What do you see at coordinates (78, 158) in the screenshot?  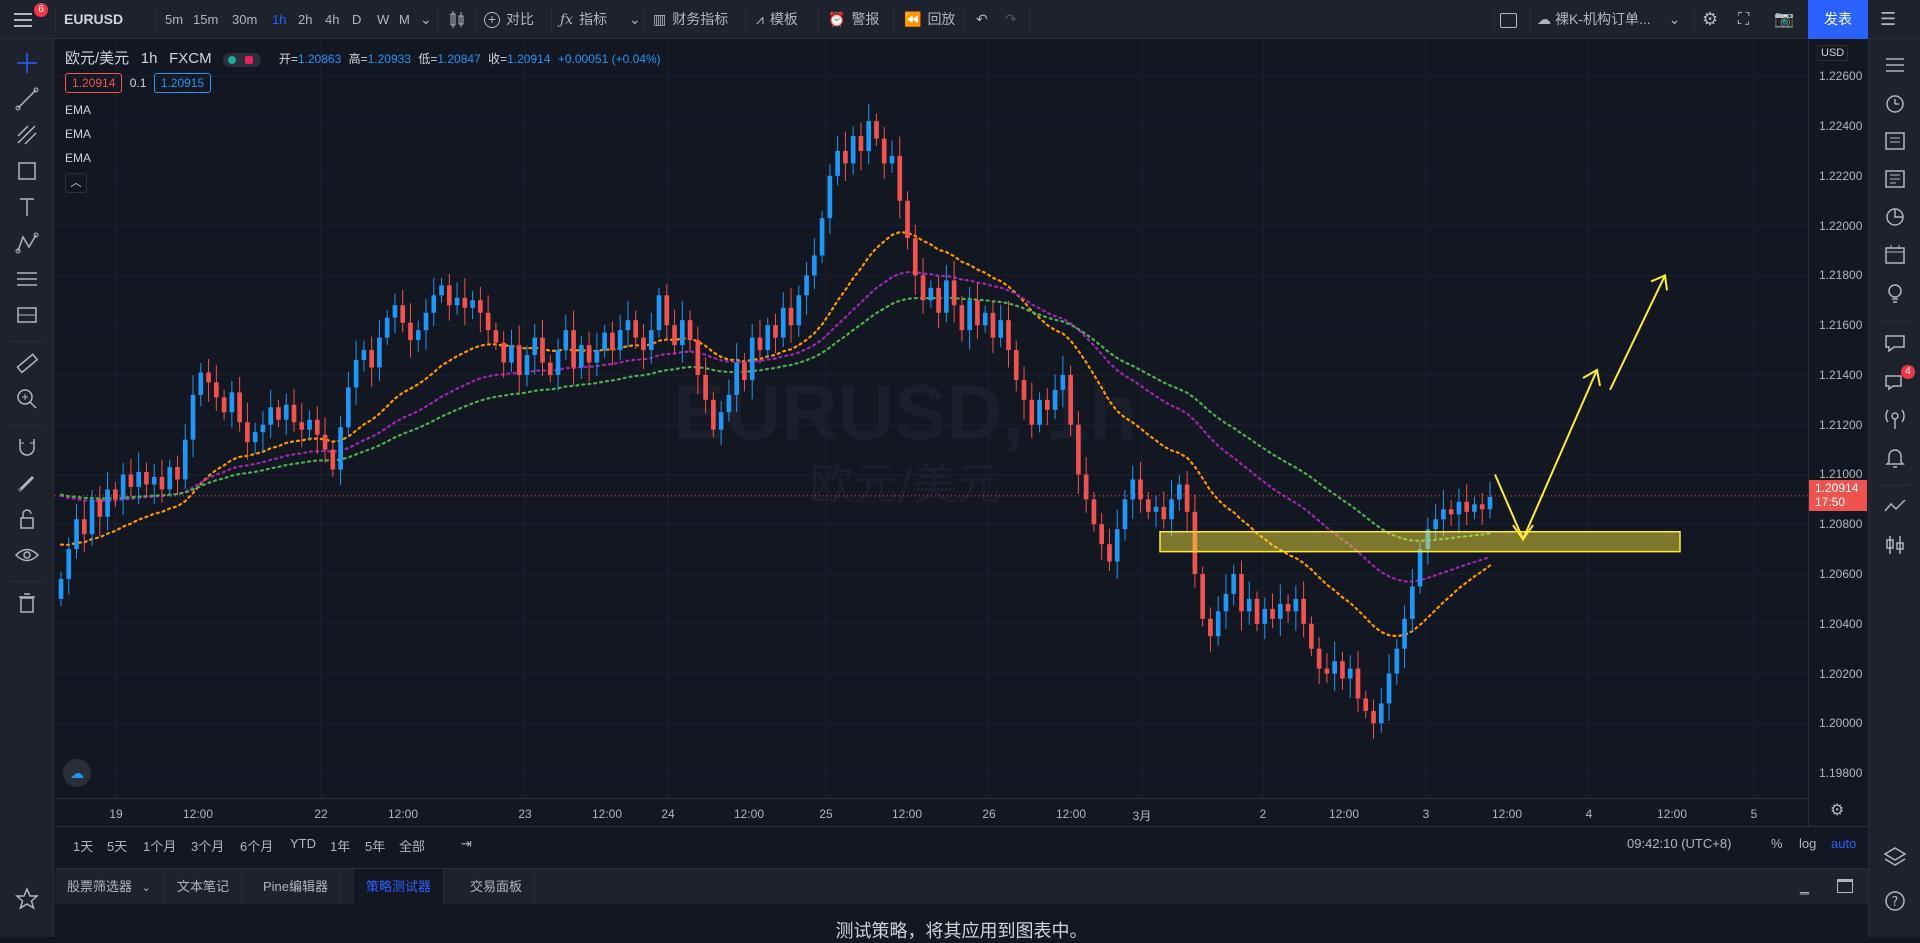 I see `indicator-legend-ema-3: EMA` at bounding box center [78, 158].